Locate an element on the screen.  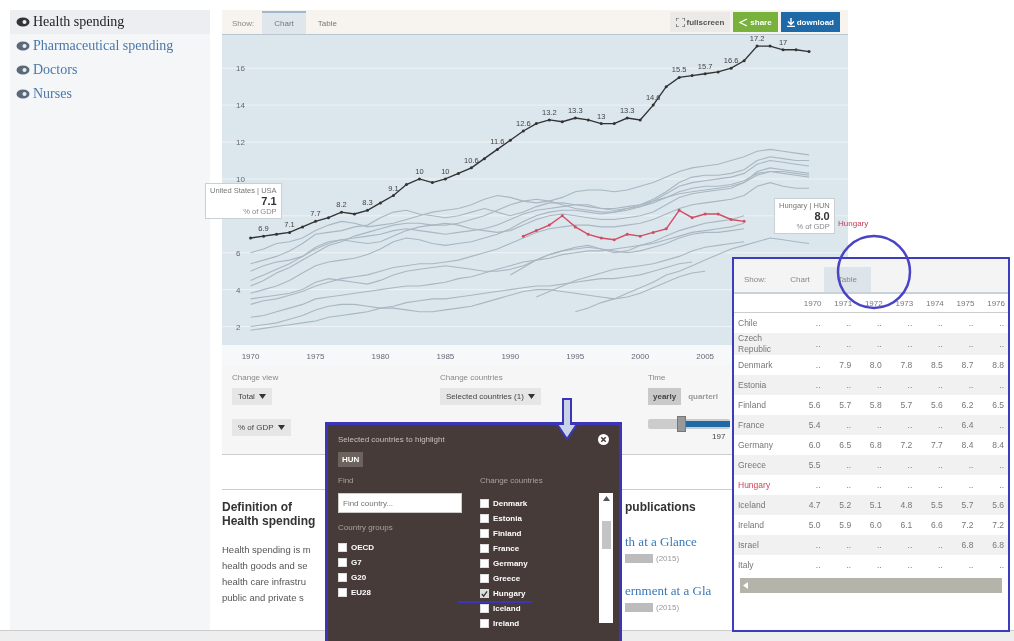
table-cell: 6.0 is located at coordinates (809, 445).